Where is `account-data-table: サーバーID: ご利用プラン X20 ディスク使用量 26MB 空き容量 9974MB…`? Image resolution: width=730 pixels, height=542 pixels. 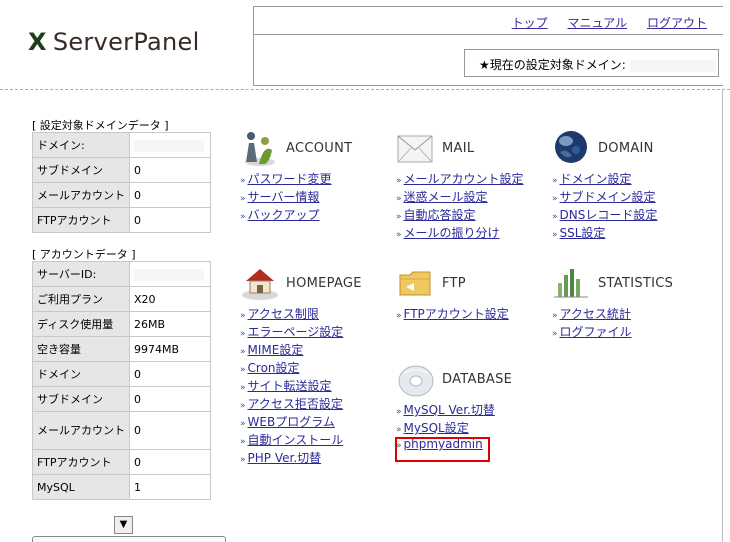
account-data-table: サーバーID: ご利用プラン X20 ディスク使用量 26MB 空き容量 9974MB… is located at coordinates (121, 380).